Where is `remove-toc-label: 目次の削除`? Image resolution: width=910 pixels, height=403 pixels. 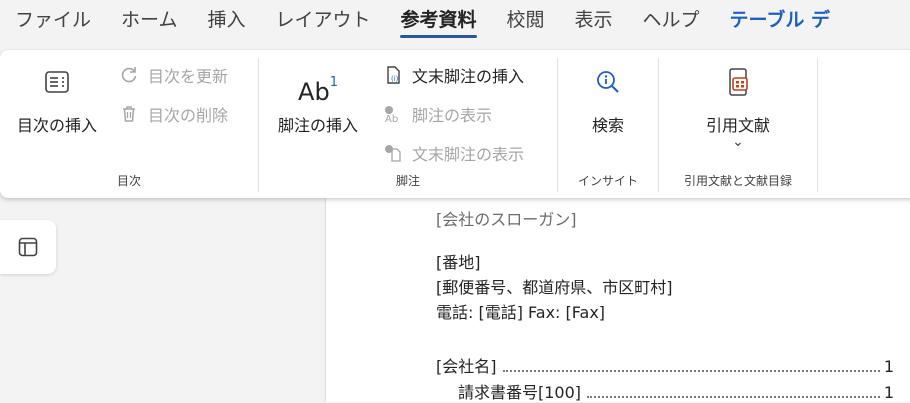
remove-toc-label: 目次の削除 is located at coordinates (188, 115).